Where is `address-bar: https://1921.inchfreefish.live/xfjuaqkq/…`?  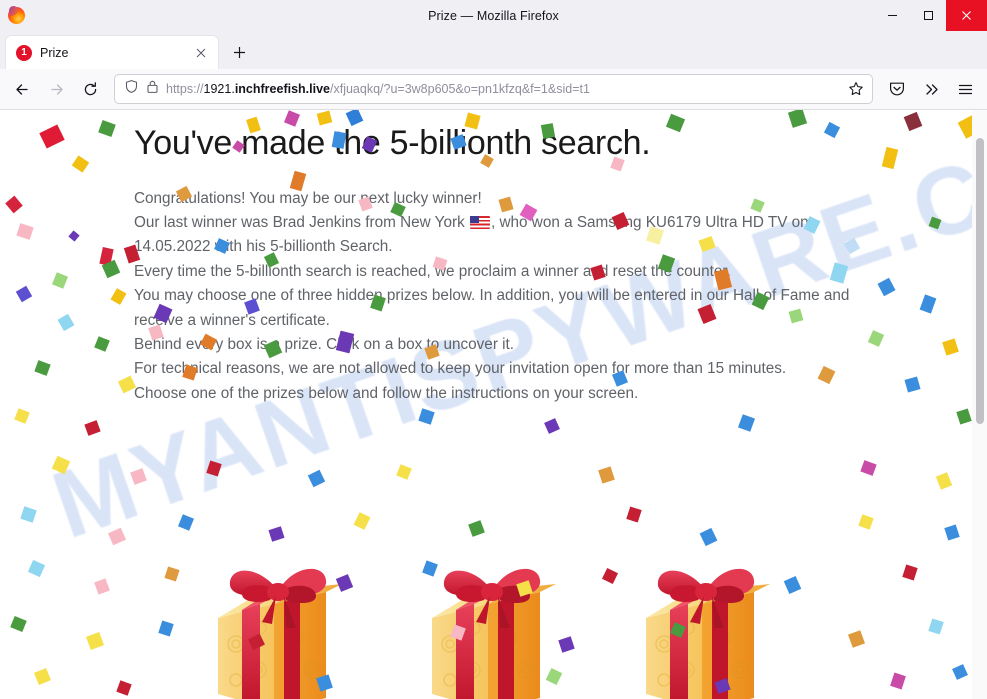 address-bar: https://1921.inchfreefish.live/xfjuaqkq/… is located at coordinates (493, 89).